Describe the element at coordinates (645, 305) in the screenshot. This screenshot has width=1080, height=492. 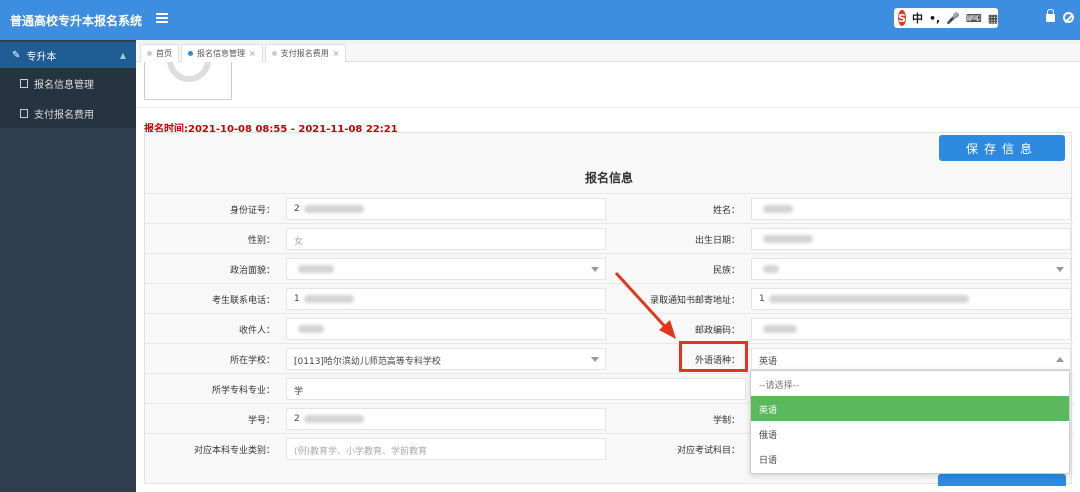
I see `annotation-arrow` at that location.